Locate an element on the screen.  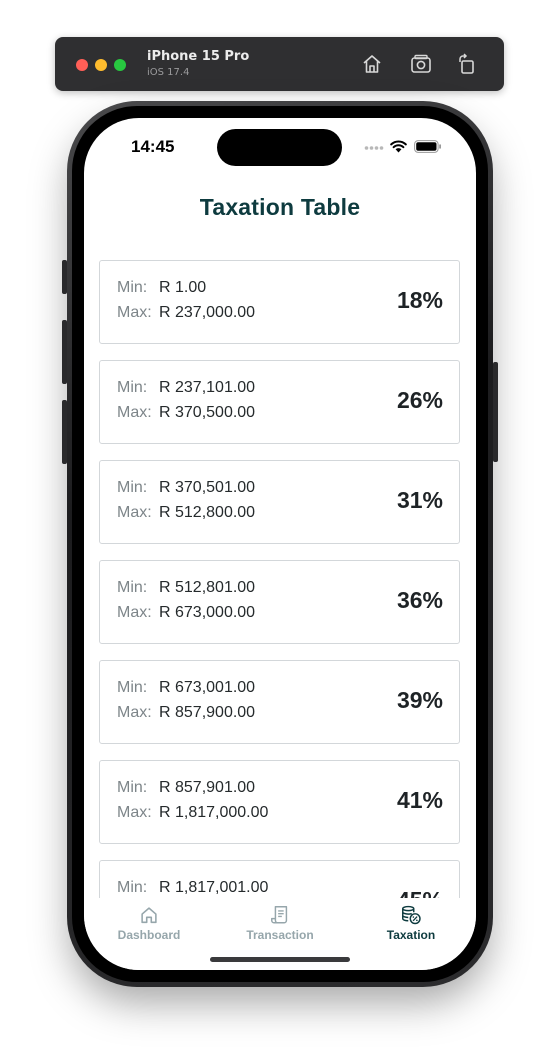
tax-bracket-card: Min: R 857,901.00 Max: R 1,817,000.00 41% is located at coordinates (279, 802).